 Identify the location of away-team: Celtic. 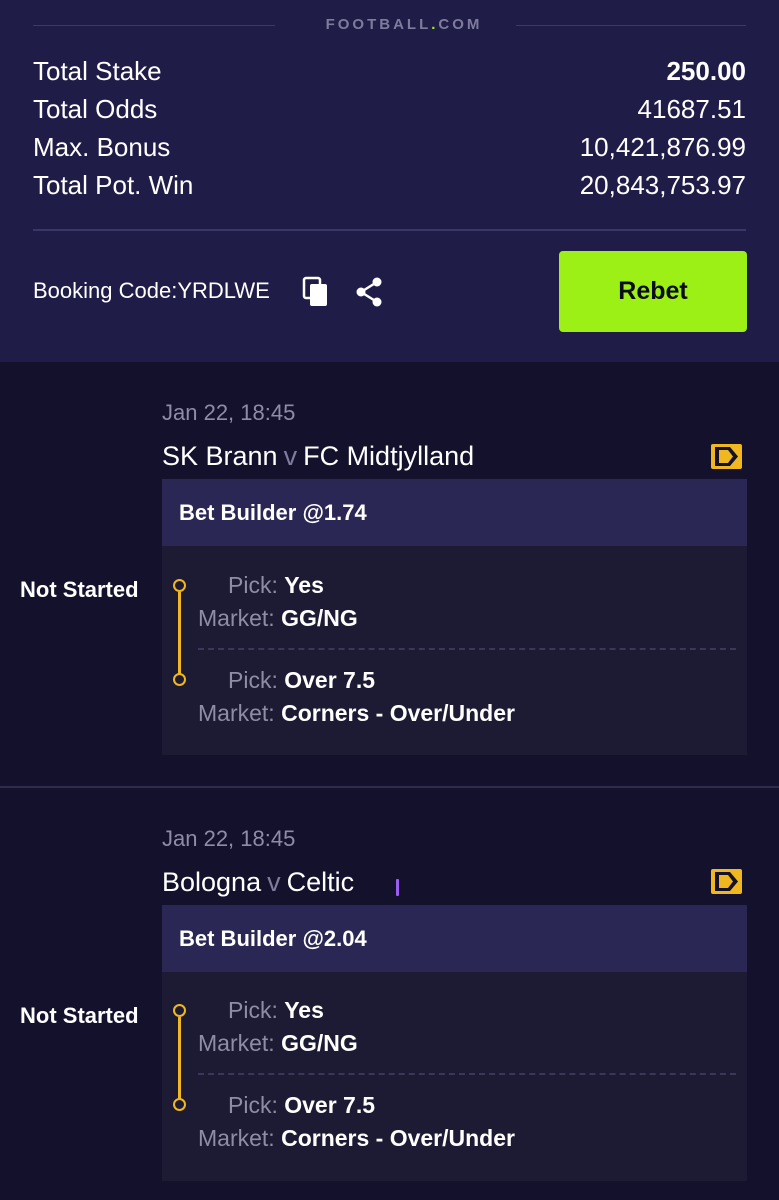
(320, 882).